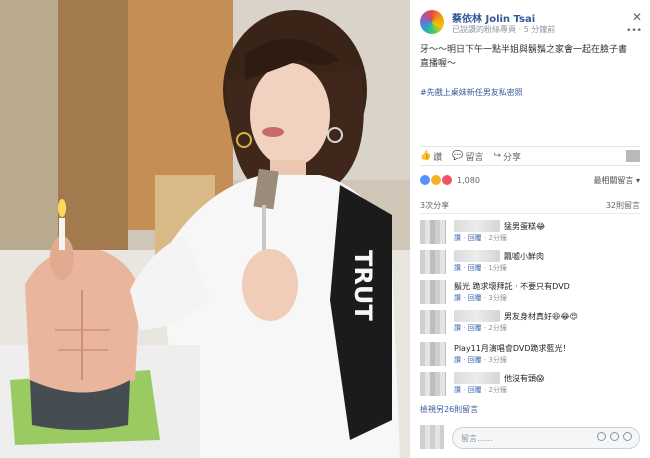 The image size is (650, 458). What do you see at coordinates (530, 156) in the screenshot?
I see `action-bar: 👍 讚 💬 留言 ↪ 分享` at bounding box center [530, 156].